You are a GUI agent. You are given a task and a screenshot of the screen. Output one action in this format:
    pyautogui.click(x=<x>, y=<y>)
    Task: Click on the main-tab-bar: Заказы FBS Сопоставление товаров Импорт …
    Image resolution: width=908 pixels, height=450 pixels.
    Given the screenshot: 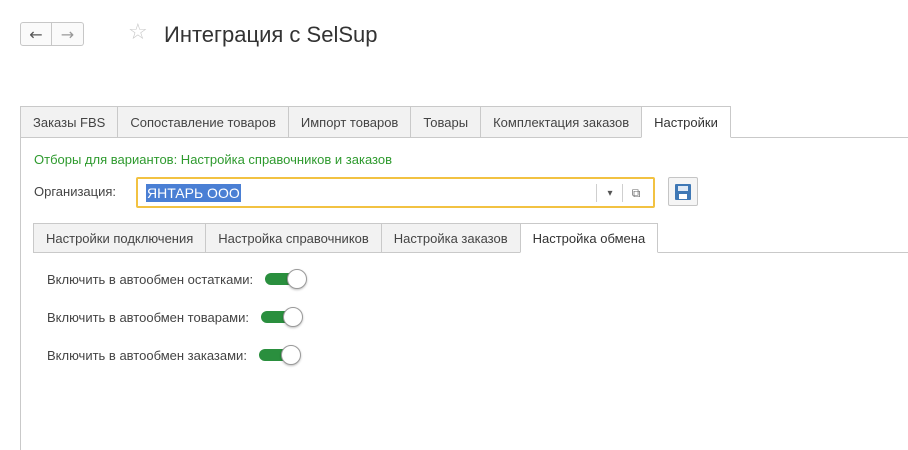 What is the action you would take?
    pyautogui.click(x=464, y=122)
    